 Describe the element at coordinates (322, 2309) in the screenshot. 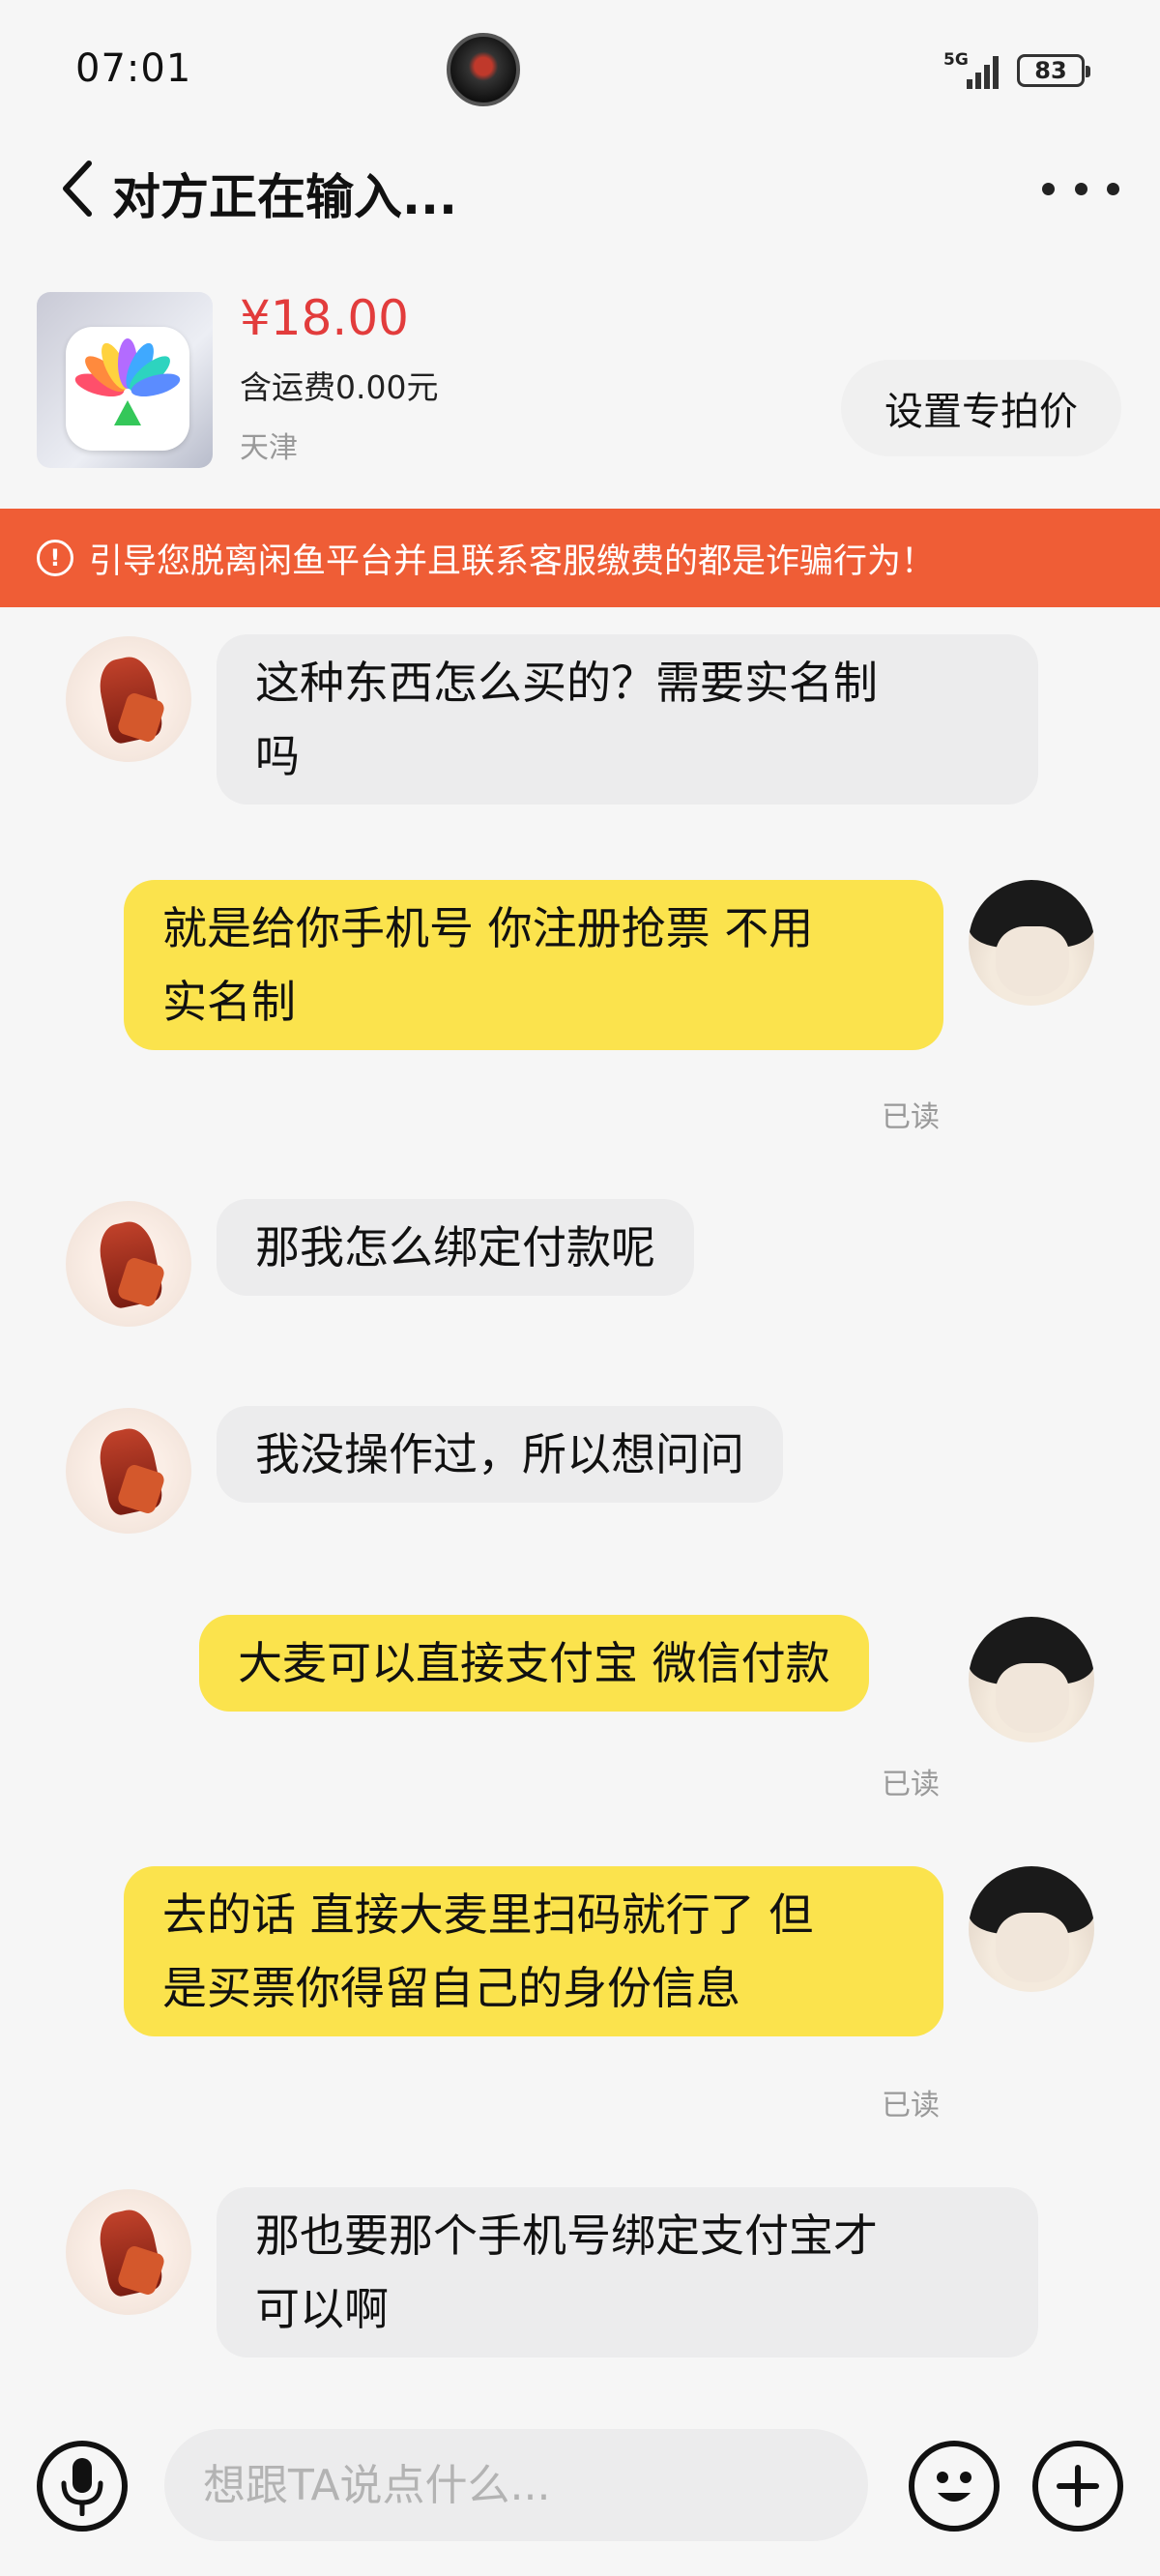

I see `message-line: 可以啊` at that location.